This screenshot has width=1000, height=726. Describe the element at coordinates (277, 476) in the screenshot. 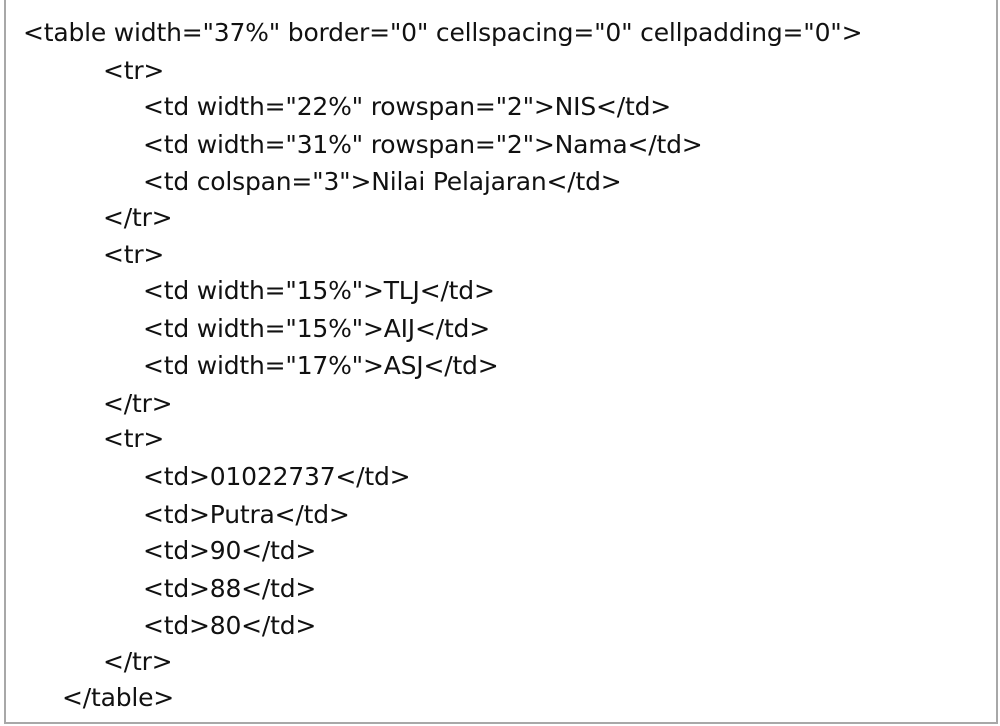

I see `code-line: <td>01022737</td>` at that location.